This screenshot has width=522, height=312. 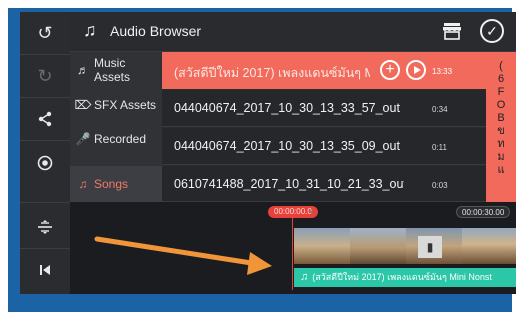 I want to click on category-music-assets: ♬ Music Assets, so click(x=116, y=70).